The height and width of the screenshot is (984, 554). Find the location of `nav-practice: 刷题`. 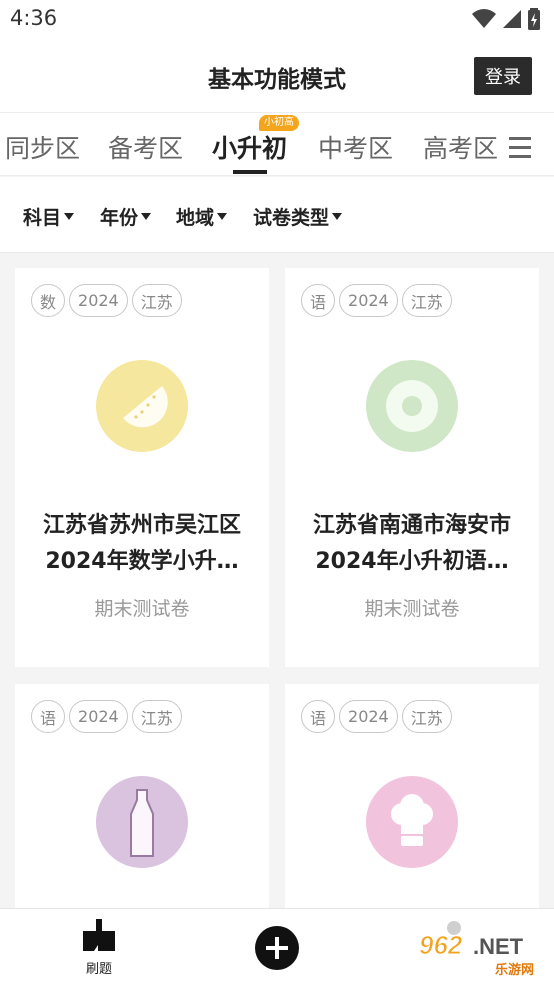

nav-practice: 刷题 is located at coordinates (99, 948).